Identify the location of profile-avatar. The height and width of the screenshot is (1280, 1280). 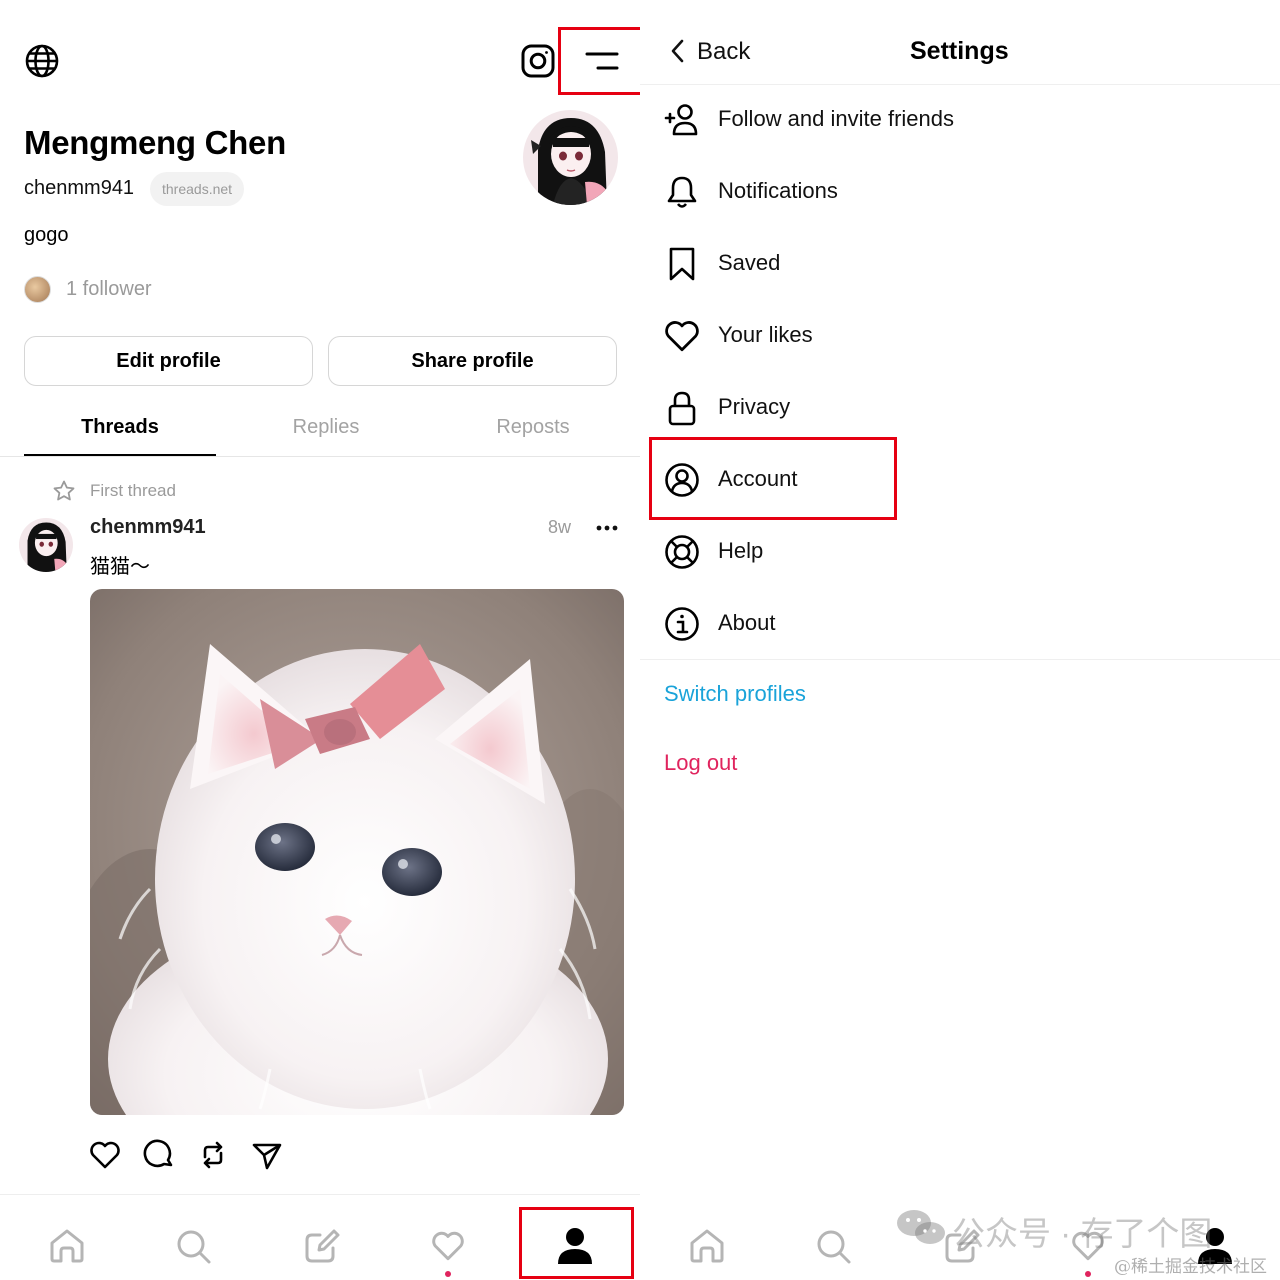
(570, 157).